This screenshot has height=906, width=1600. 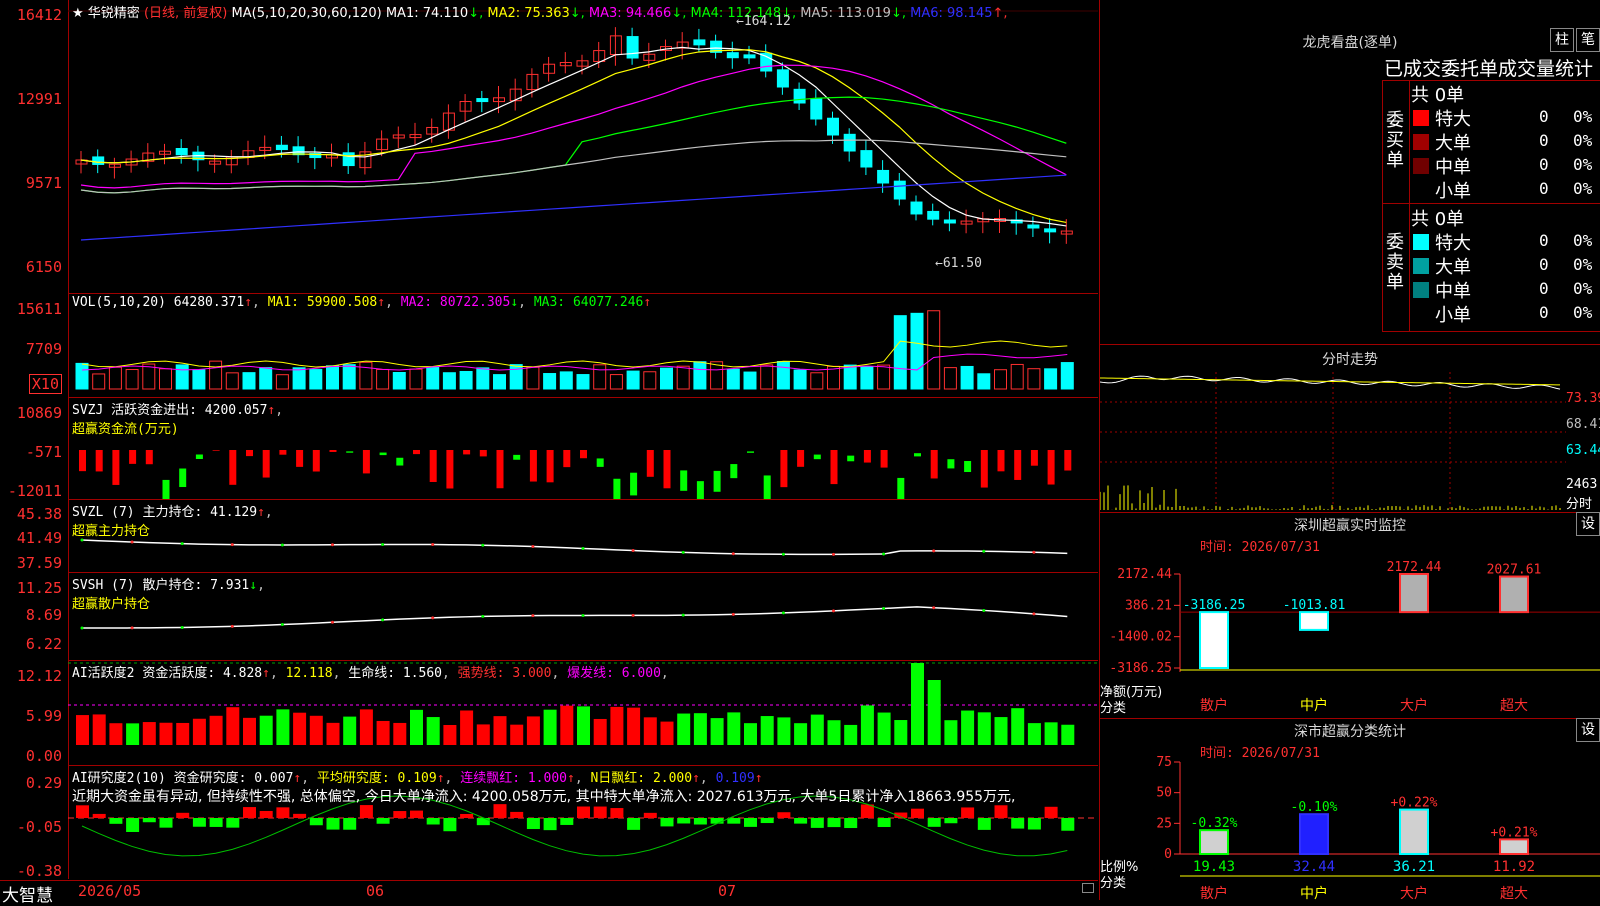 What do you see at coordinates (1583, 450) in the screenshot?
I see `intraday-y-label: 63.44` at bounding box center [1583, 450].